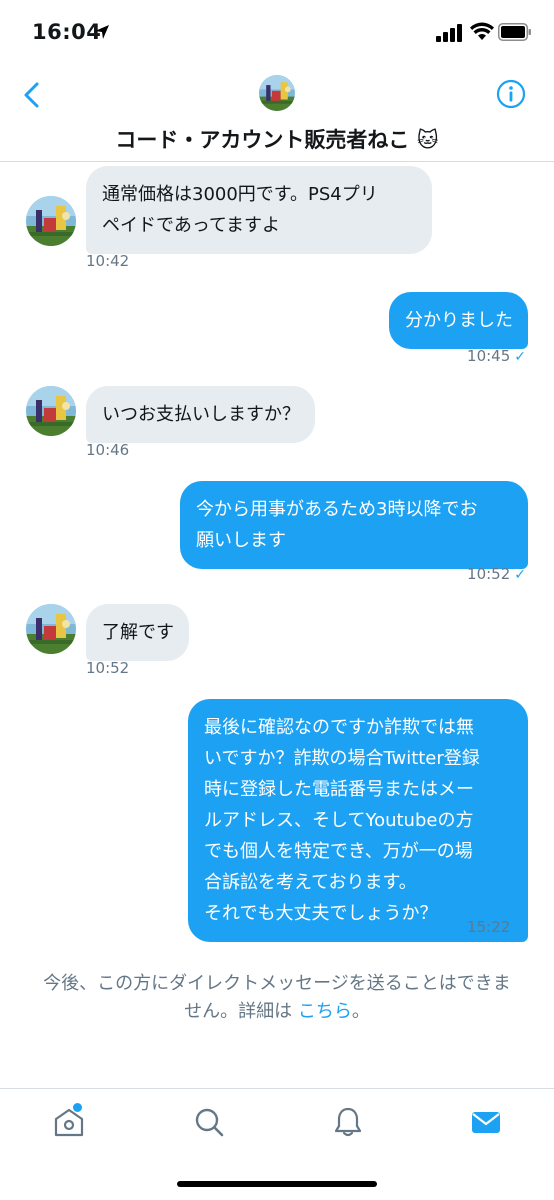  Describe the element at coordinates (277, 32) in the screenshot. I see `status-bar: 16:04` at that location.